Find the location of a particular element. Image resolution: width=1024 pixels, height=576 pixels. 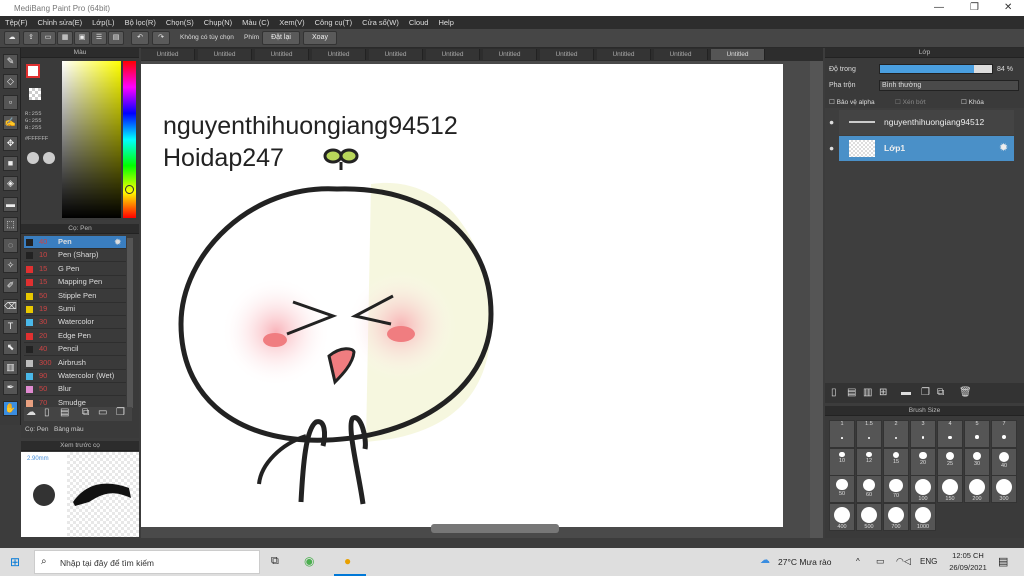

brush-size-cell: 60 is located at coordinates (869, 489).